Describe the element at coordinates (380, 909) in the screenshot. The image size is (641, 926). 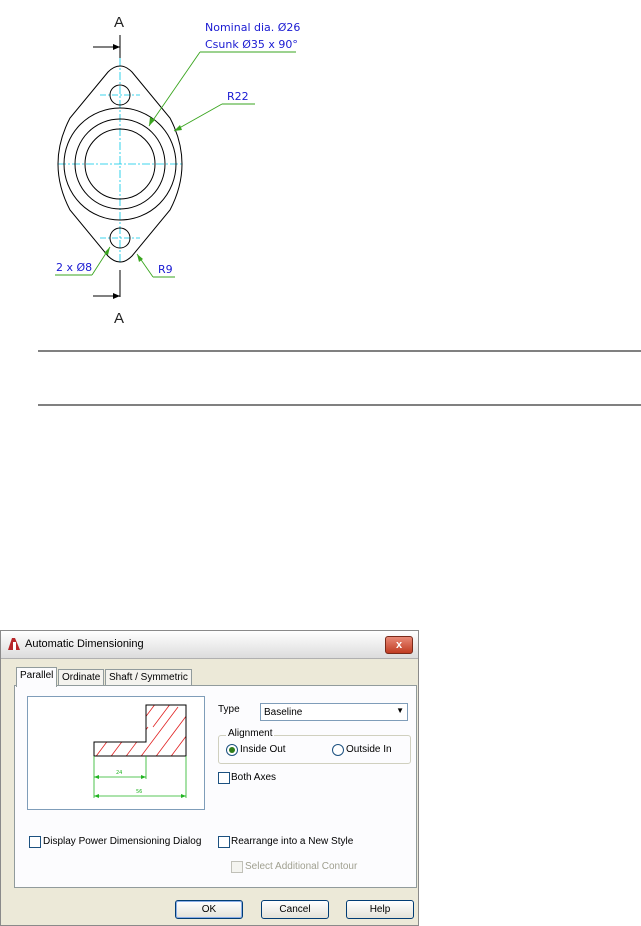
I see `help-button: Help` at that location.